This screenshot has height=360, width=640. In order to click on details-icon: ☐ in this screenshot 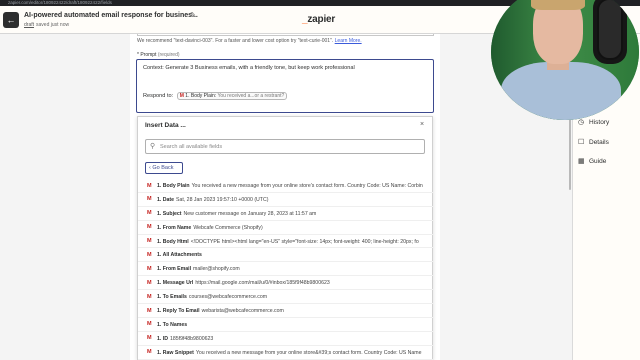, I will do `click(581, 142)`.